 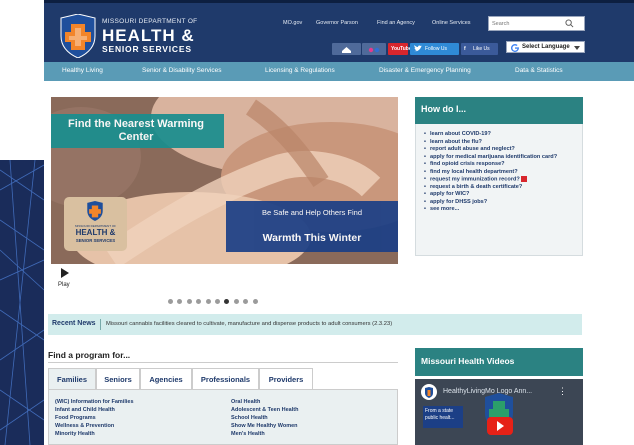 I want to click on channel-avatar-icon, so click(x=429, y=392).